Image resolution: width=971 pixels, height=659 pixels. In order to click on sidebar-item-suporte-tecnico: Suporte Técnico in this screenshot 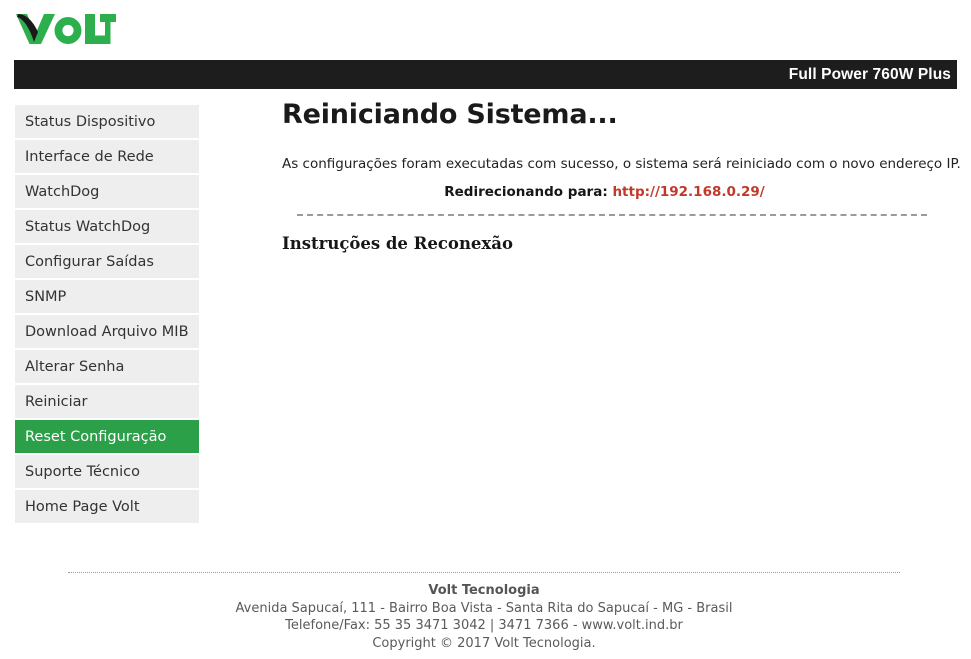, I will do `click(107, 472)`.